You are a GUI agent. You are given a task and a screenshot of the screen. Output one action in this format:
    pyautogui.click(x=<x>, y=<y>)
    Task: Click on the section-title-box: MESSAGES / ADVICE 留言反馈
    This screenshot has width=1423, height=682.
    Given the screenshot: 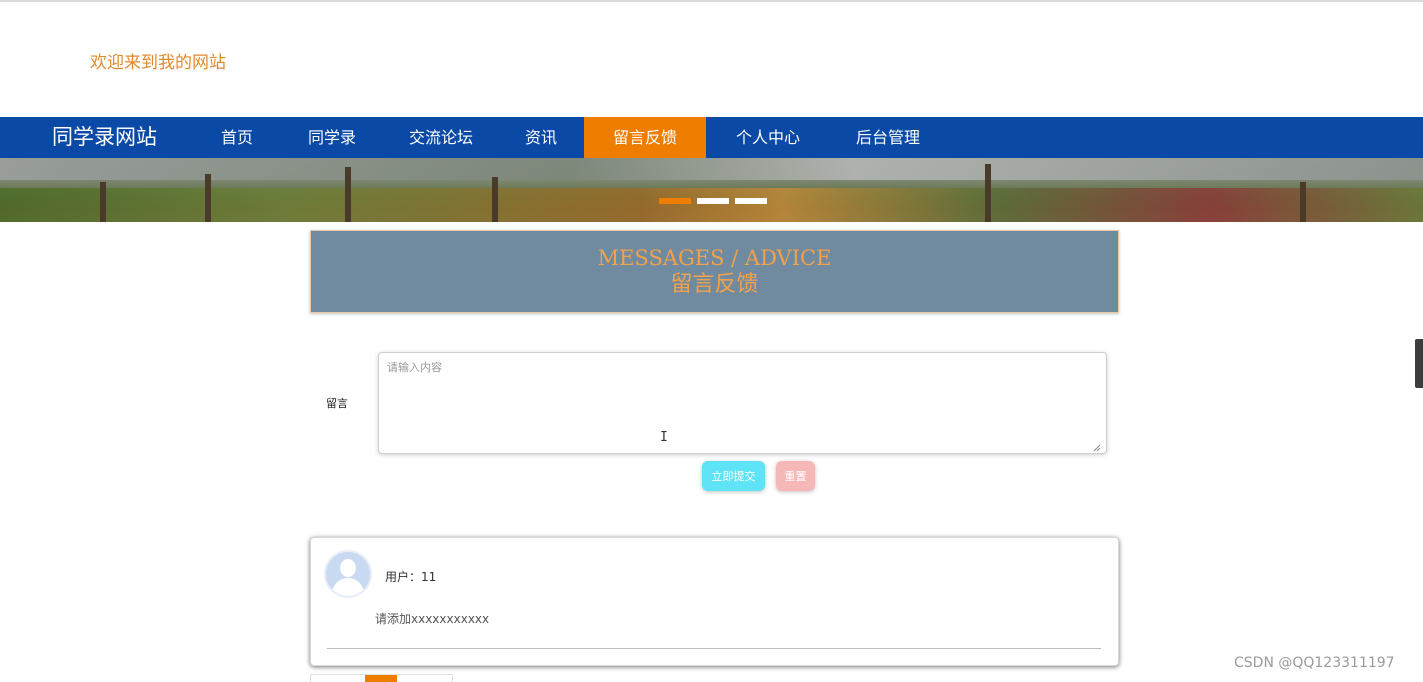 What is the action you would take?
    pyautogui.click(x=714, y=271)
    